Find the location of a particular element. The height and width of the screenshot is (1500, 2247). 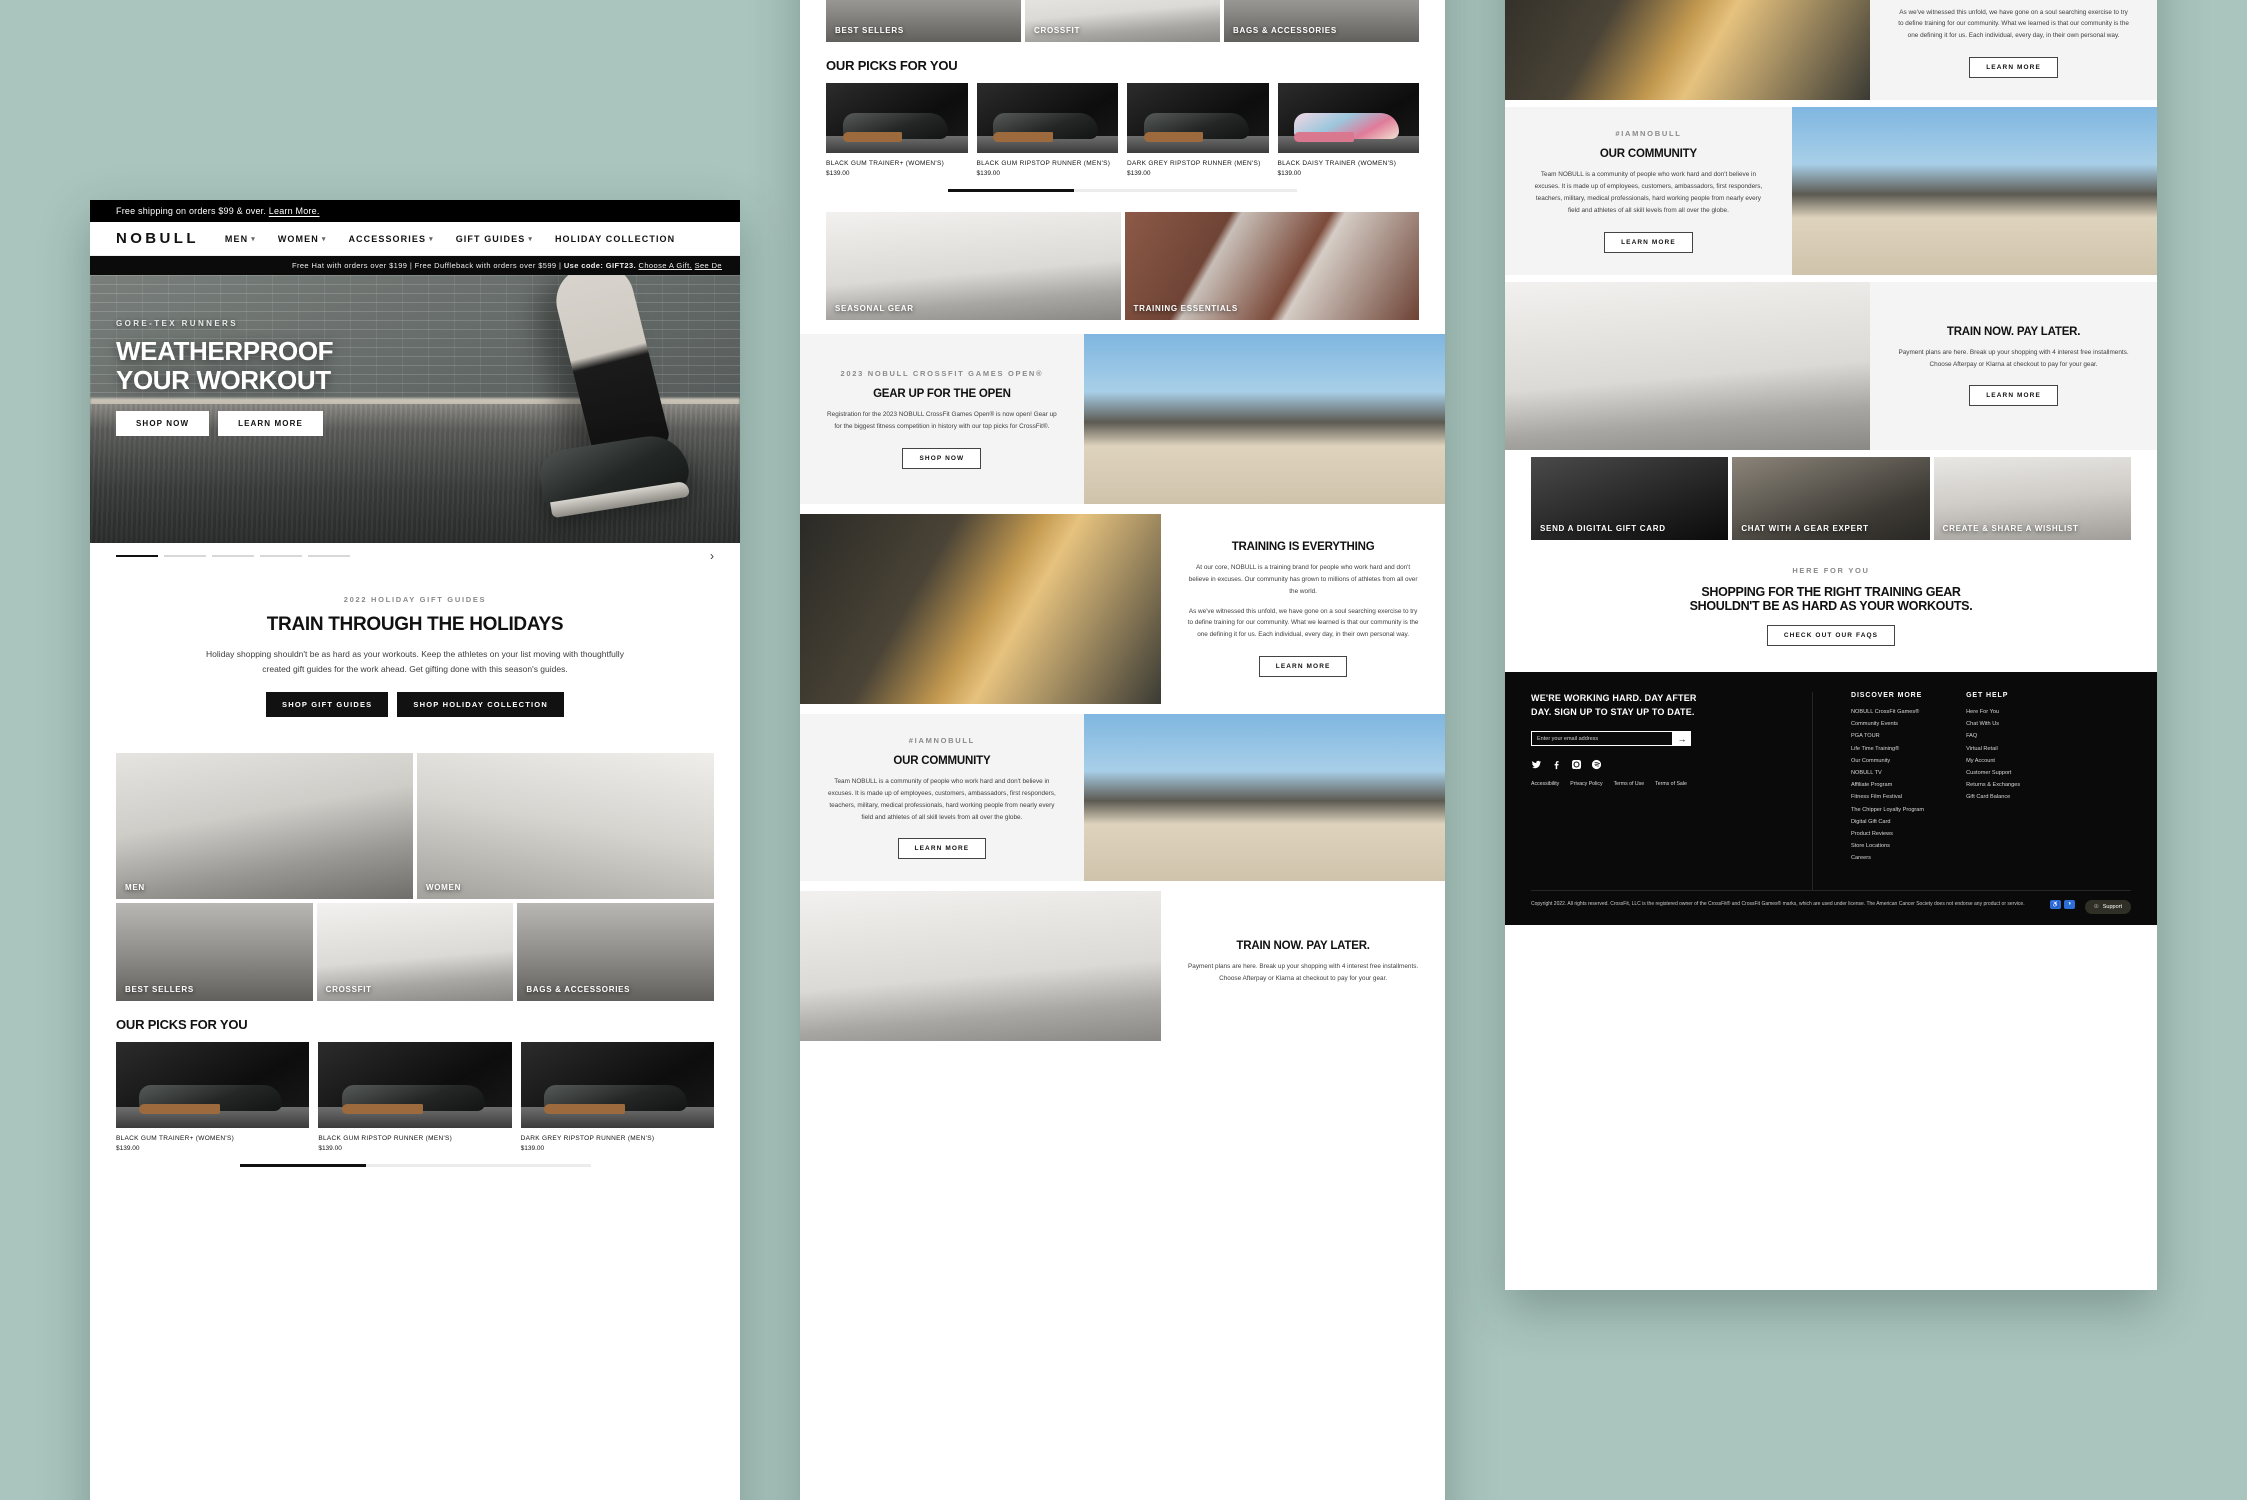

product-name: DARK GREY RIPSTOP RUNNER (MEN'S) is located at coordinates (587, 1139).